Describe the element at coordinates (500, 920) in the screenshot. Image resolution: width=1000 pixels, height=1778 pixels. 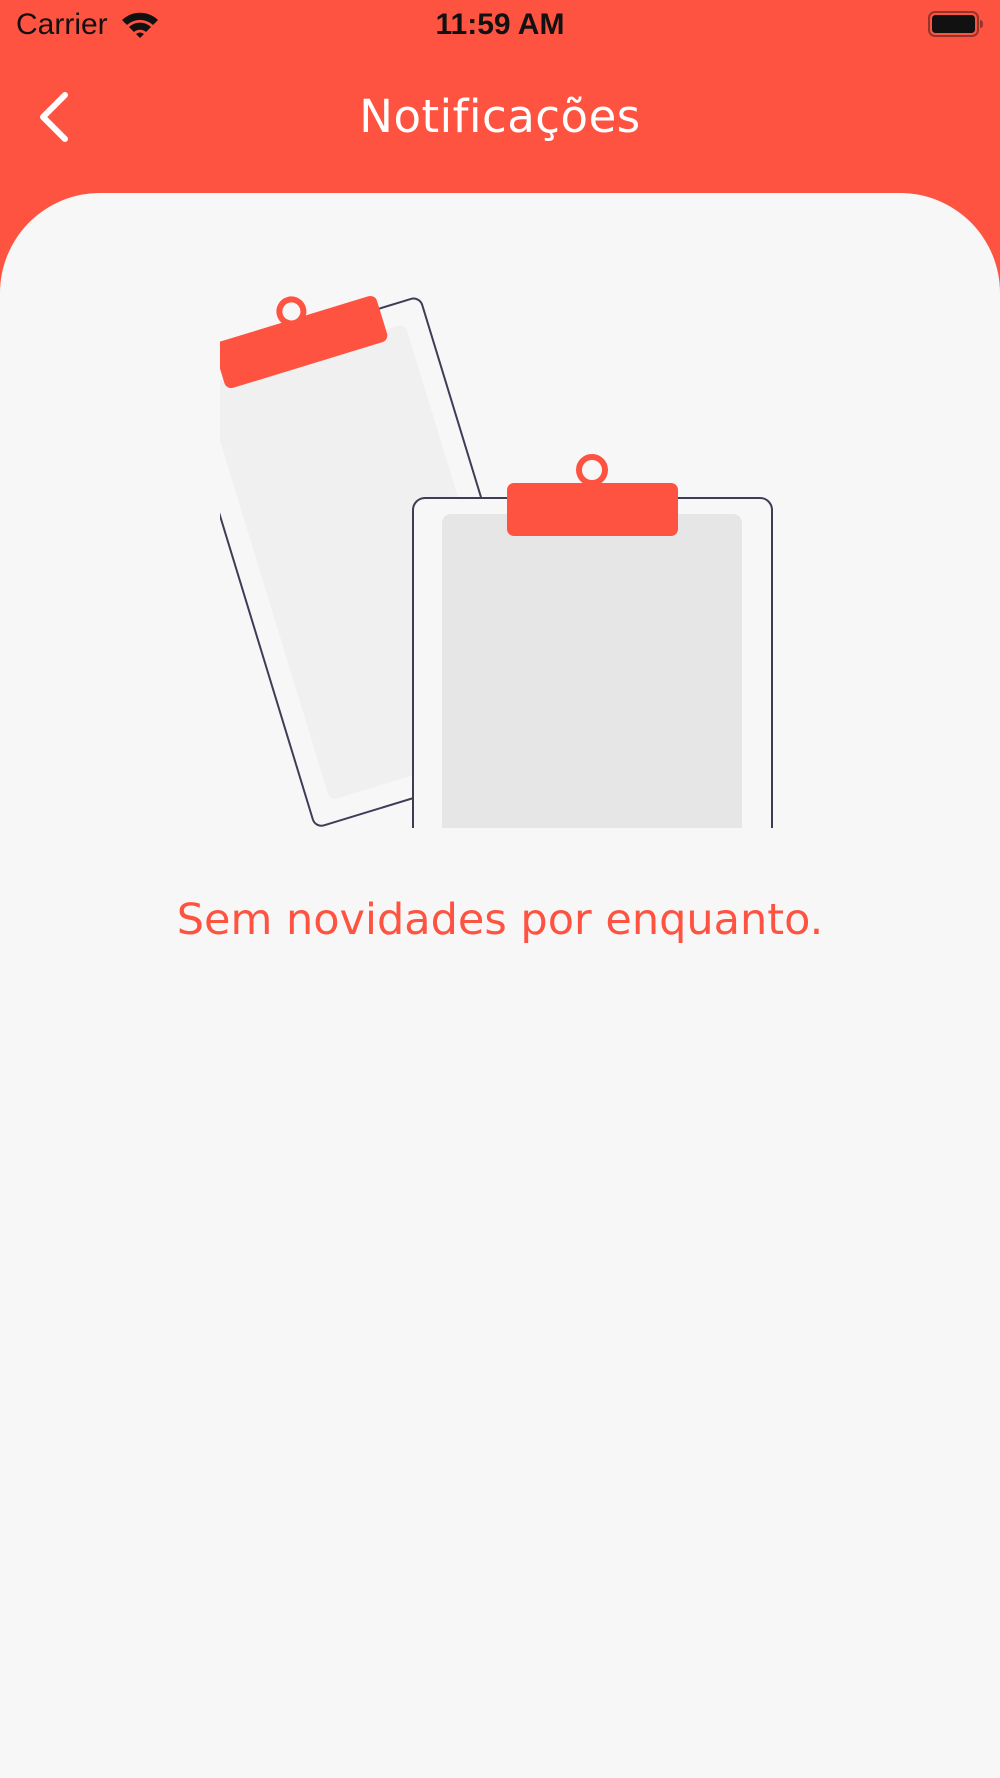
I see `empty-state-message: Sem novidades por enquanto.` at that location.